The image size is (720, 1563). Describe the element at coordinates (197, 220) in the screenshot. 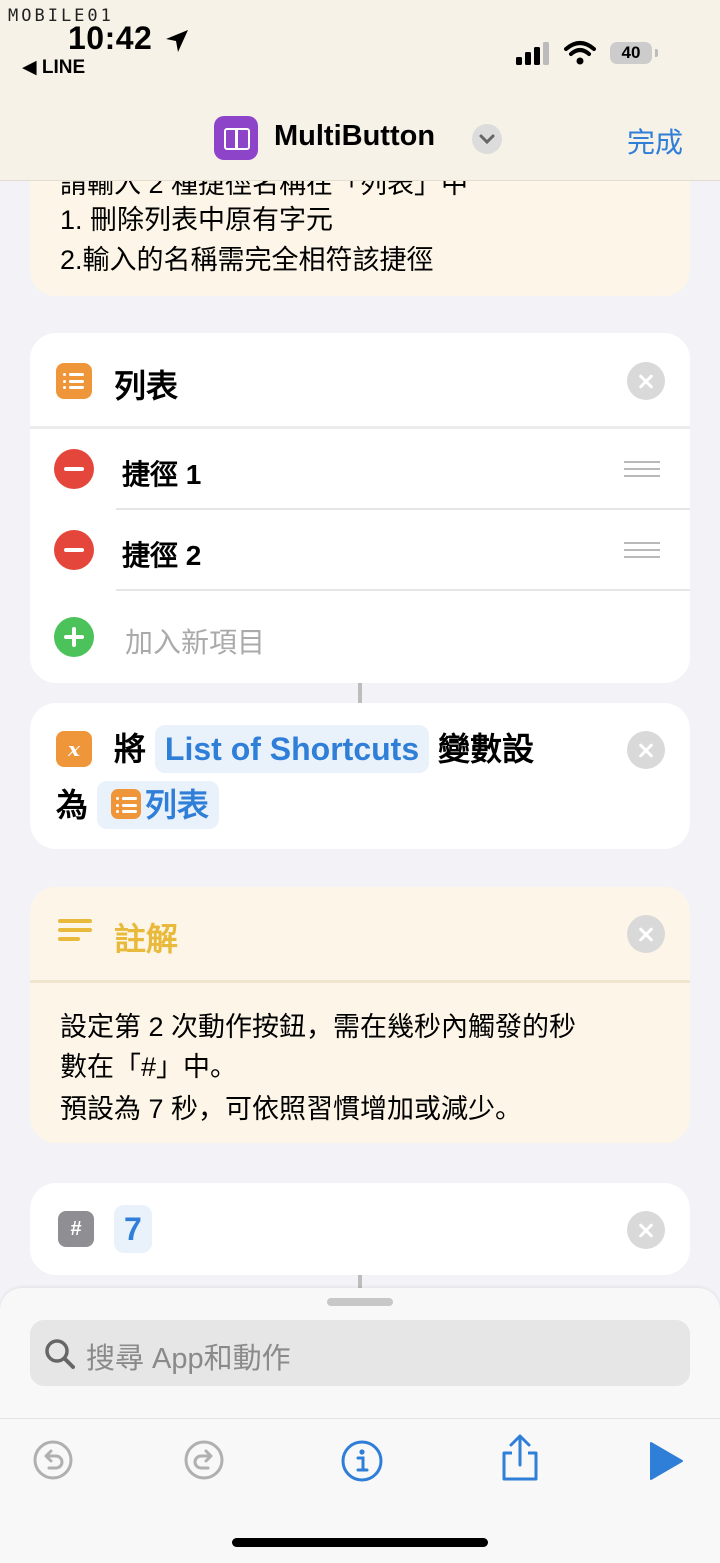

I see `note-line-1: 1. 刪除列表中原有字元` at that location.